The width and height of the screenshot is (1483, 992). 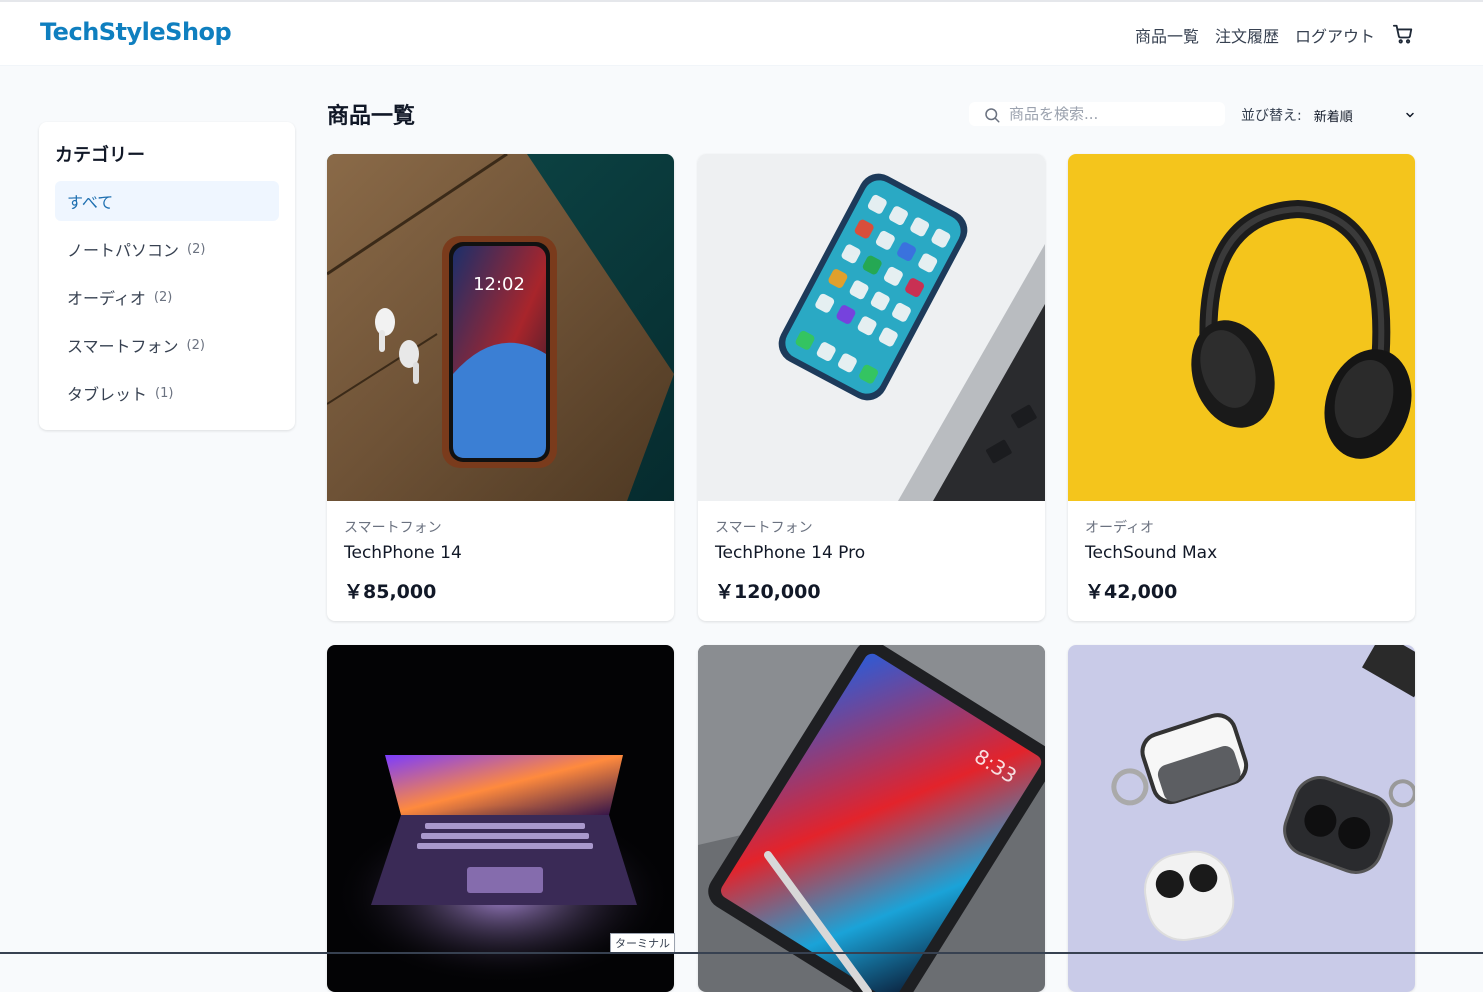 What do you see at coordinates (136, 32) in the screenshot?
I see `site-logo: TechStyleShop` at bounding box center [136, 32].